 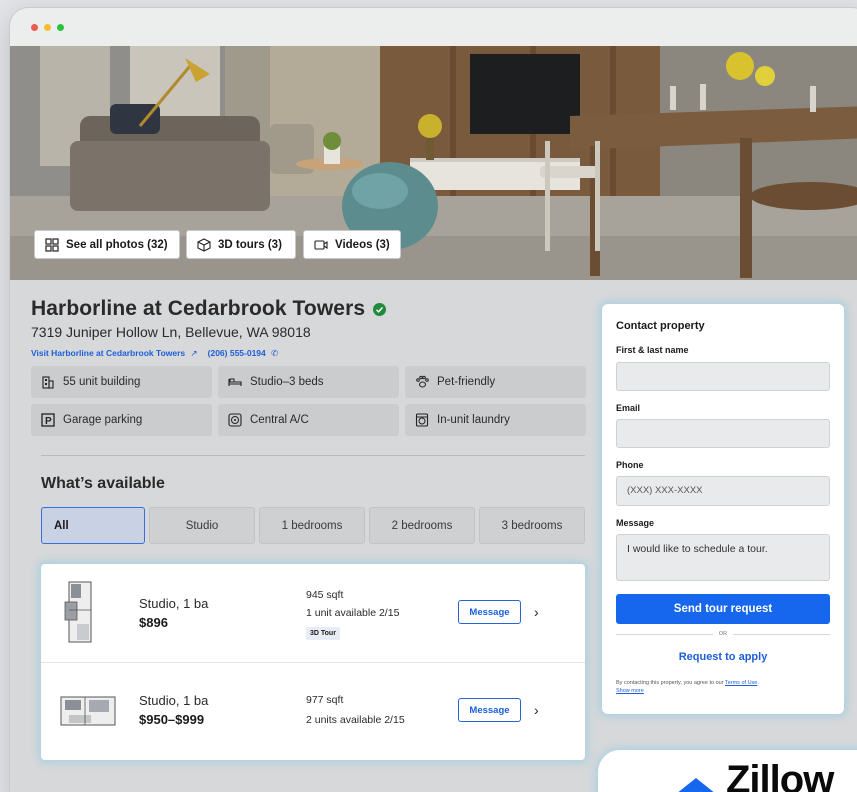 I want to click on amenity-beds: Studio–3 beds, so click(x=308, y=382).